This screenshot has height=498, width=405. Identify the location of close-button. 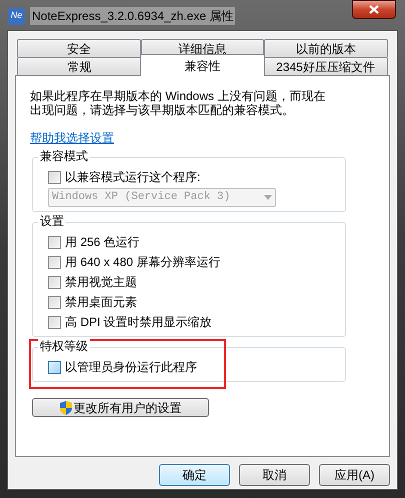
(374, 9).